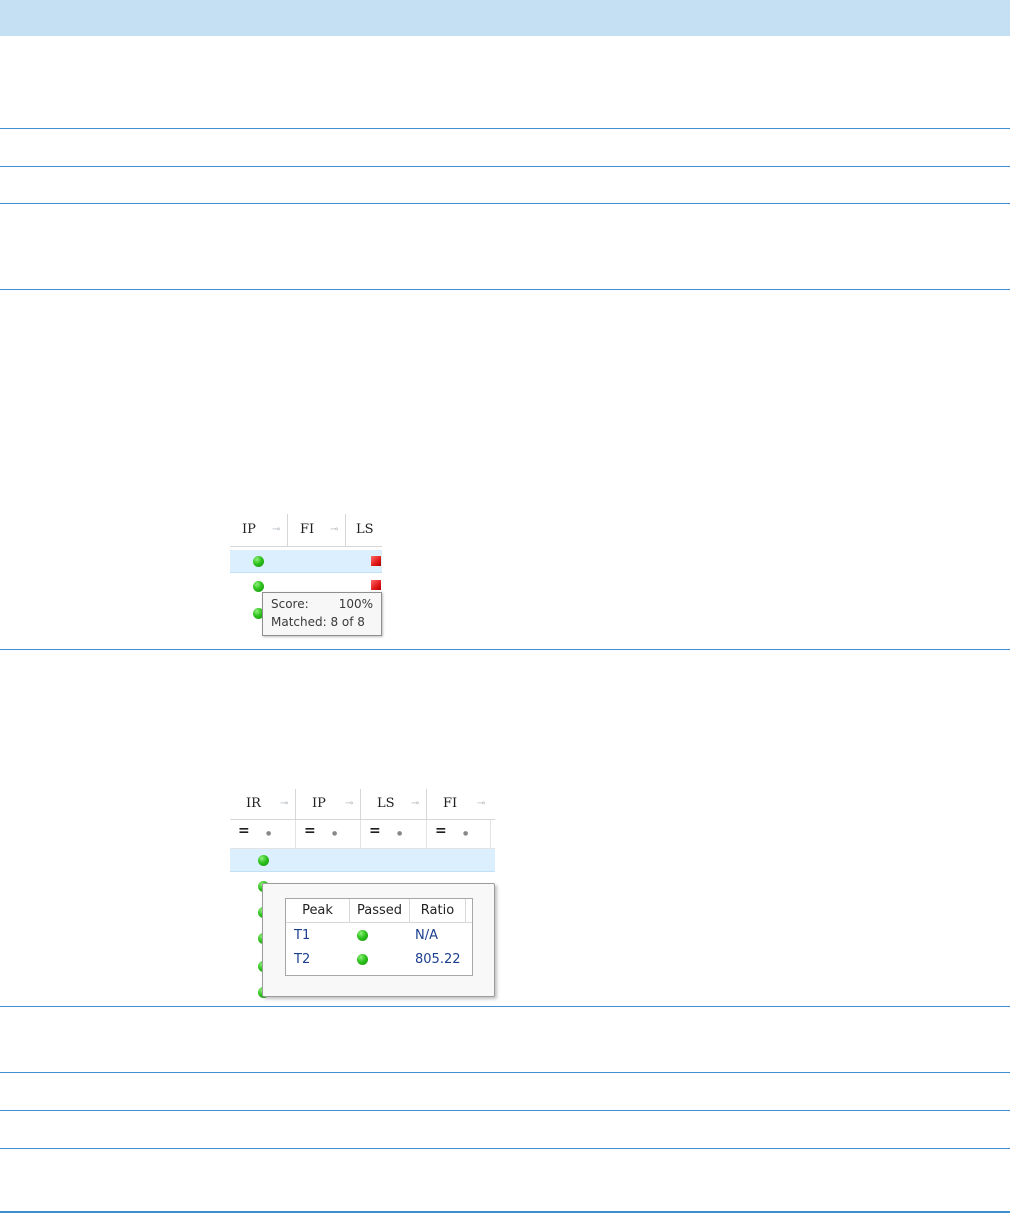 The height and width of the screenshot is (1215, 1010). Describe the element at coordinates (426, 935) in the screenshot. I see `ratio-value: N/A` at that location.